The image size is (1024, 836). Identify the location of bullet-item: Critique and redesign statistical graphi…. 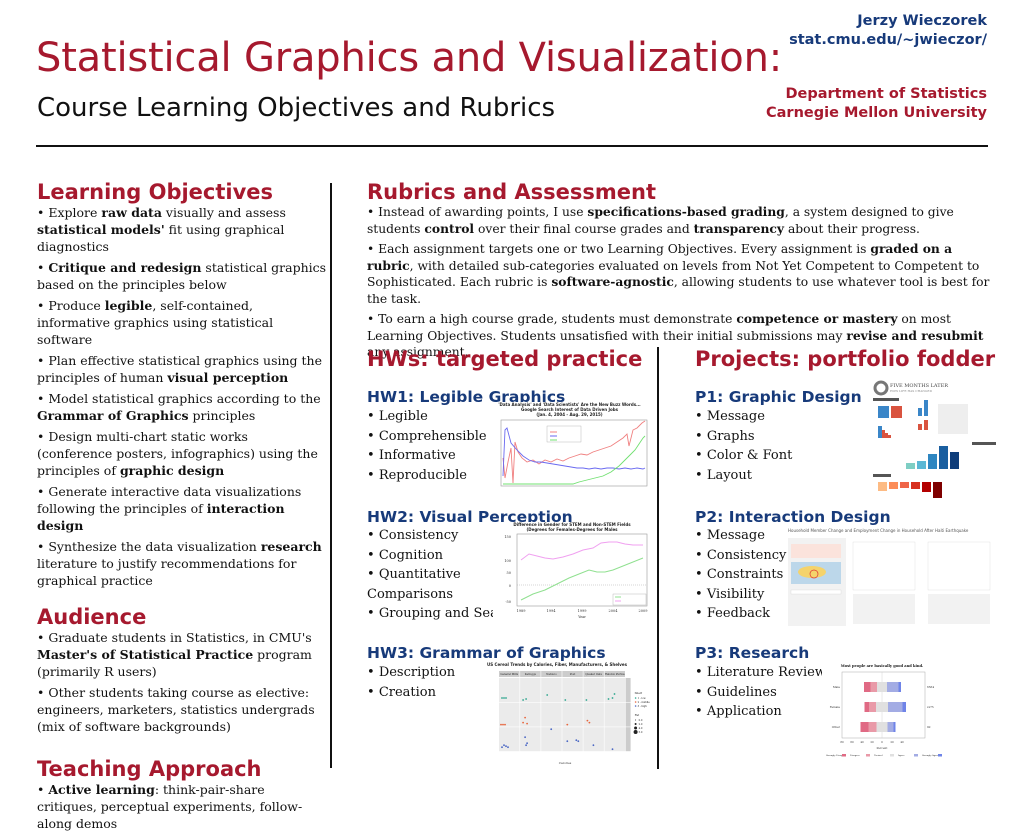
(182, 276).